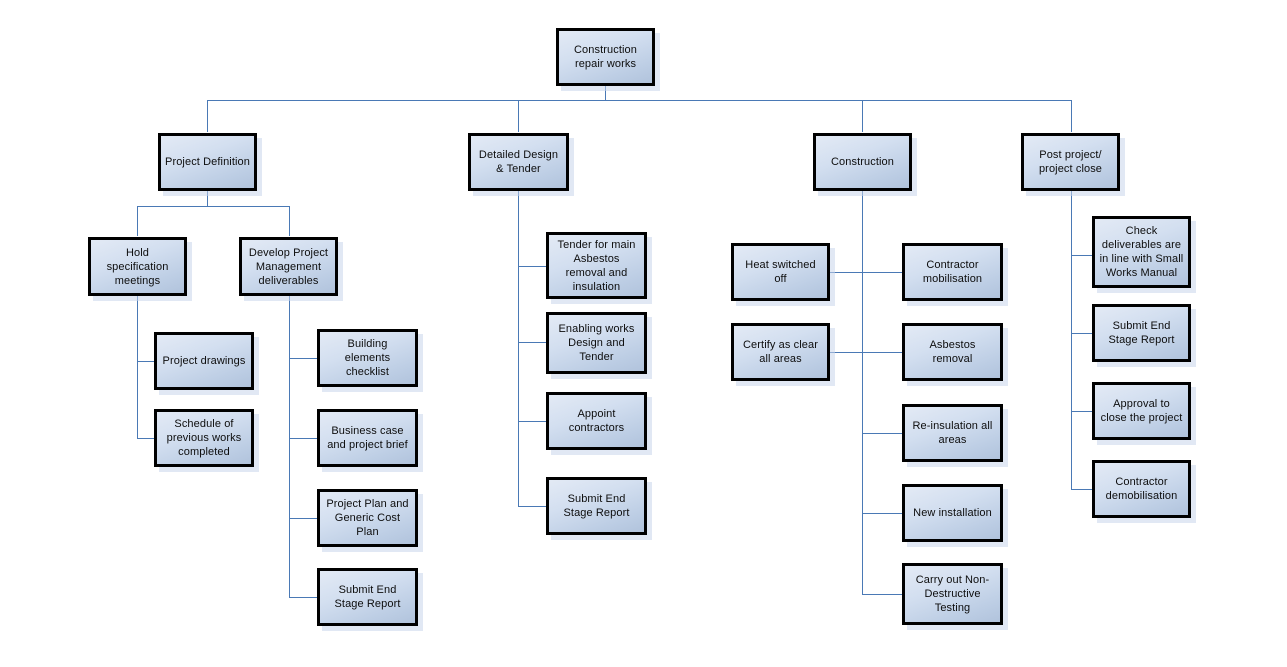 The height and width of the screenshot is (667, 1287). I want to click on node-approval-to-close-the-project: Approval to close the project, so click(1141, 411).